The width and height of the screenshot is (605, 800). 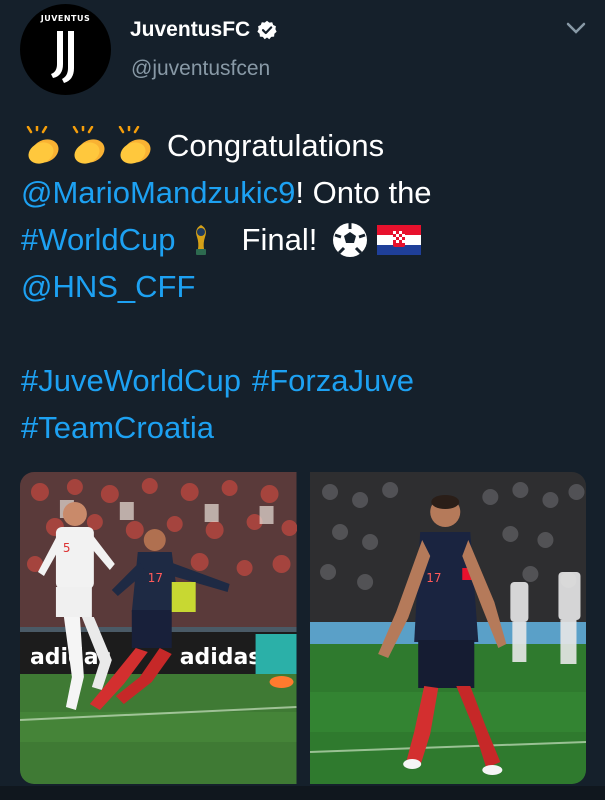 I want to click on tweet-text-congratulations: Congratulations, so click(x=276, y=145).